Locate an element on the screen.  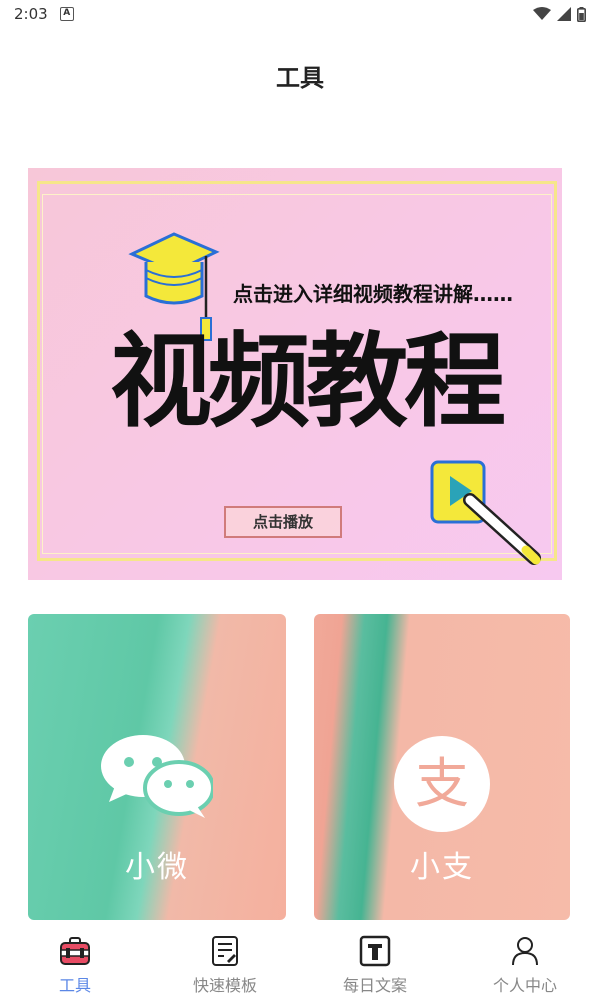
text-icon is located at coordinates (375, 951).